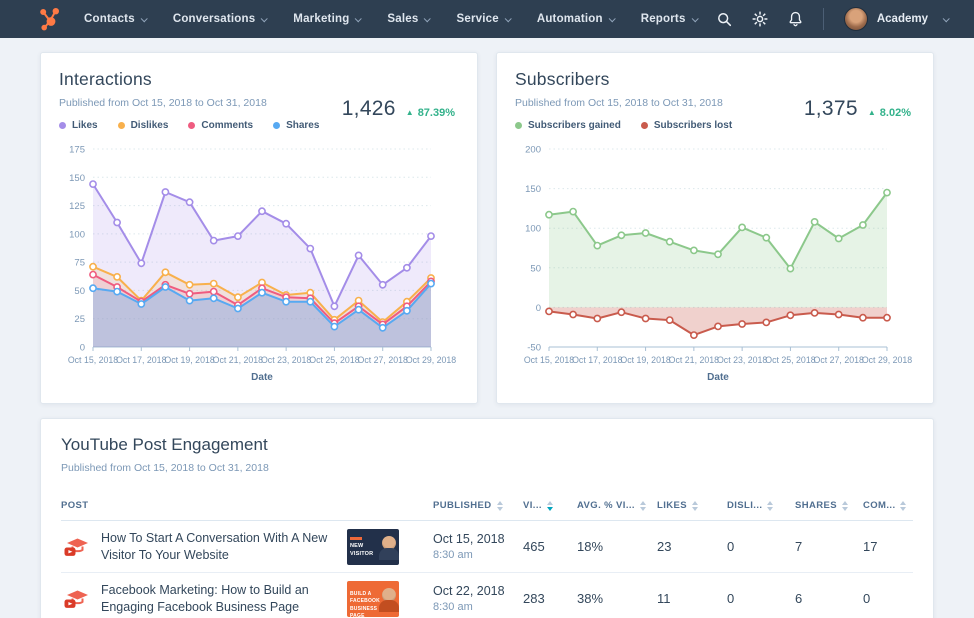 Image resolution: width=974 pixels, height=618 pixels. What do you see at coordinates (799, 598) in the screenshot?
I see `shares-cell: 6` at bounding box center [799, 598].